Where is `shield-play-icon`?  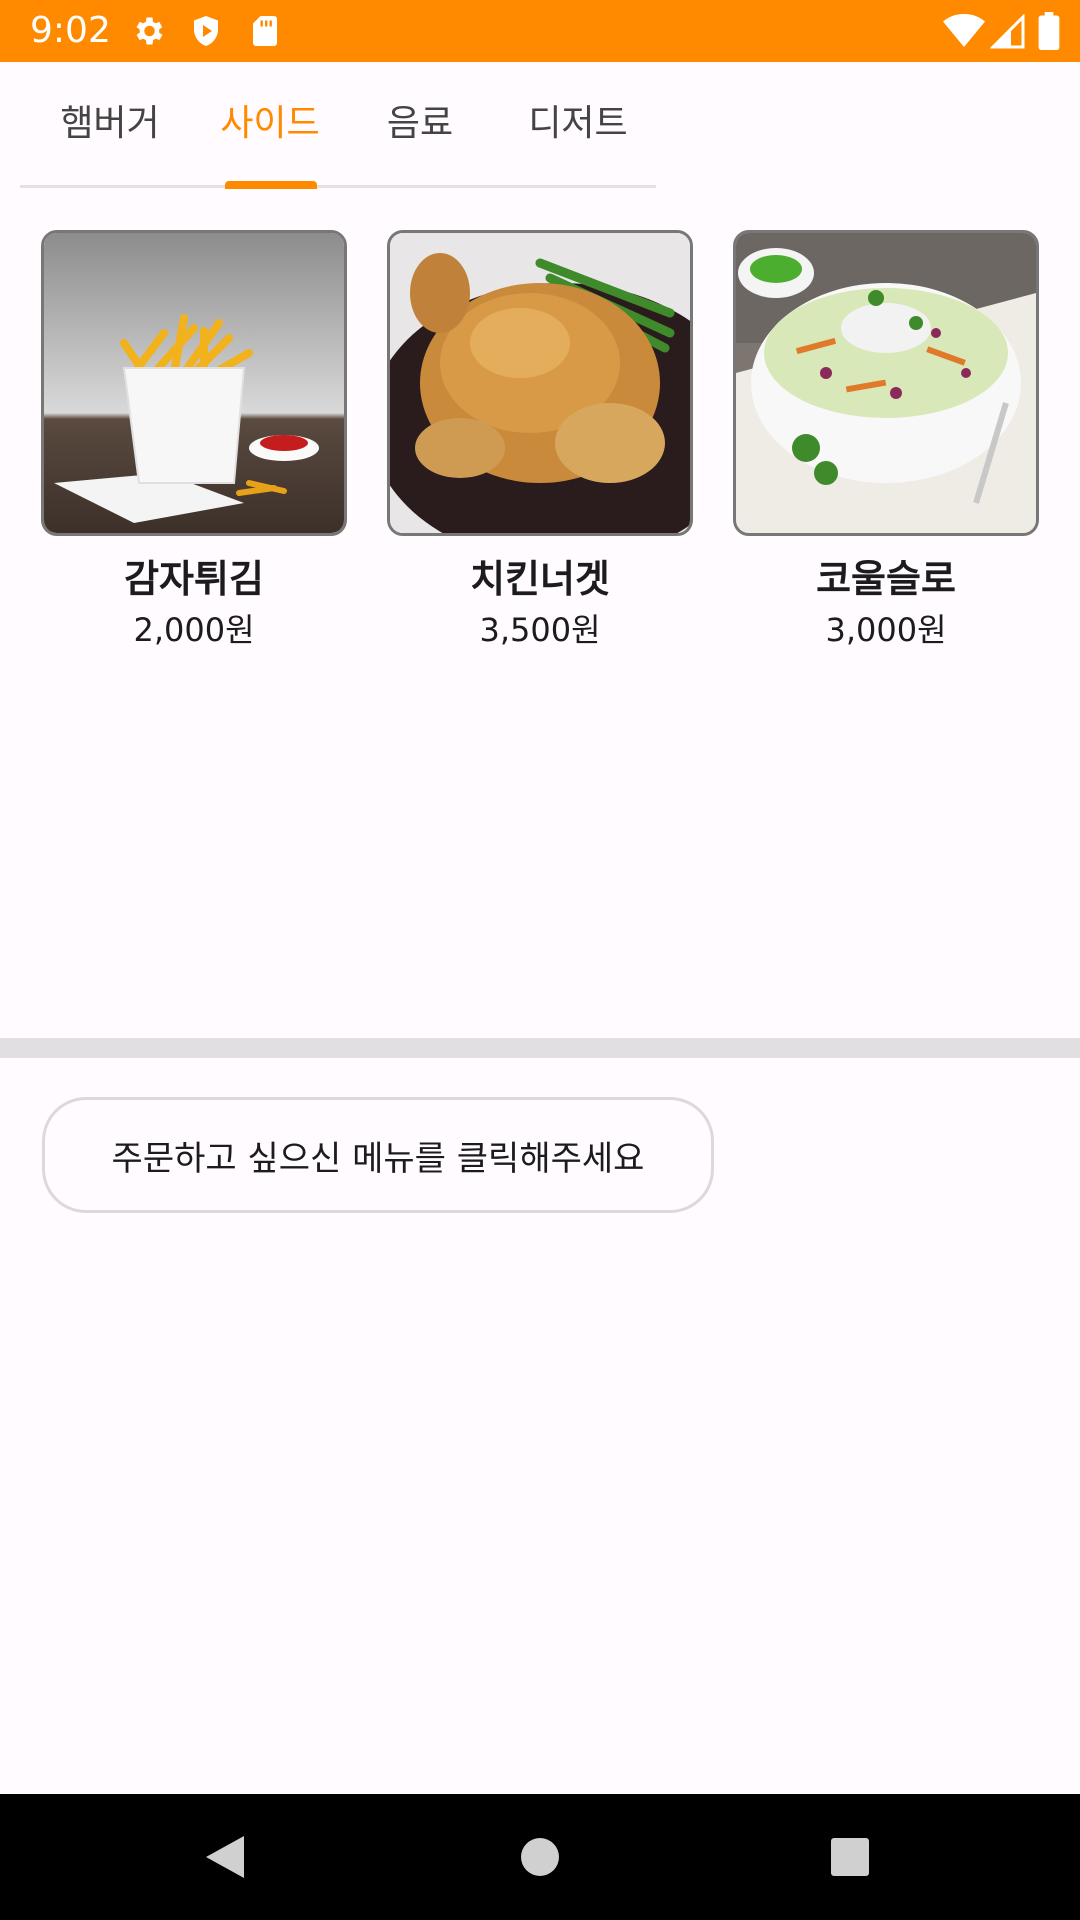 shield-play-icon is located at coordinates (206, 31).